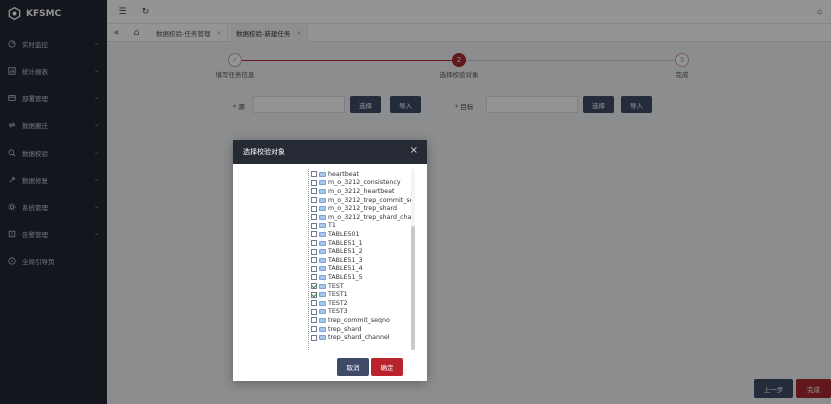 This screenshot has width=831, height=404. What do you see at coordinates (344, 234) in the screenshot?
I see `tree-item-label: TABLE501` at bounding box center [344, 234].